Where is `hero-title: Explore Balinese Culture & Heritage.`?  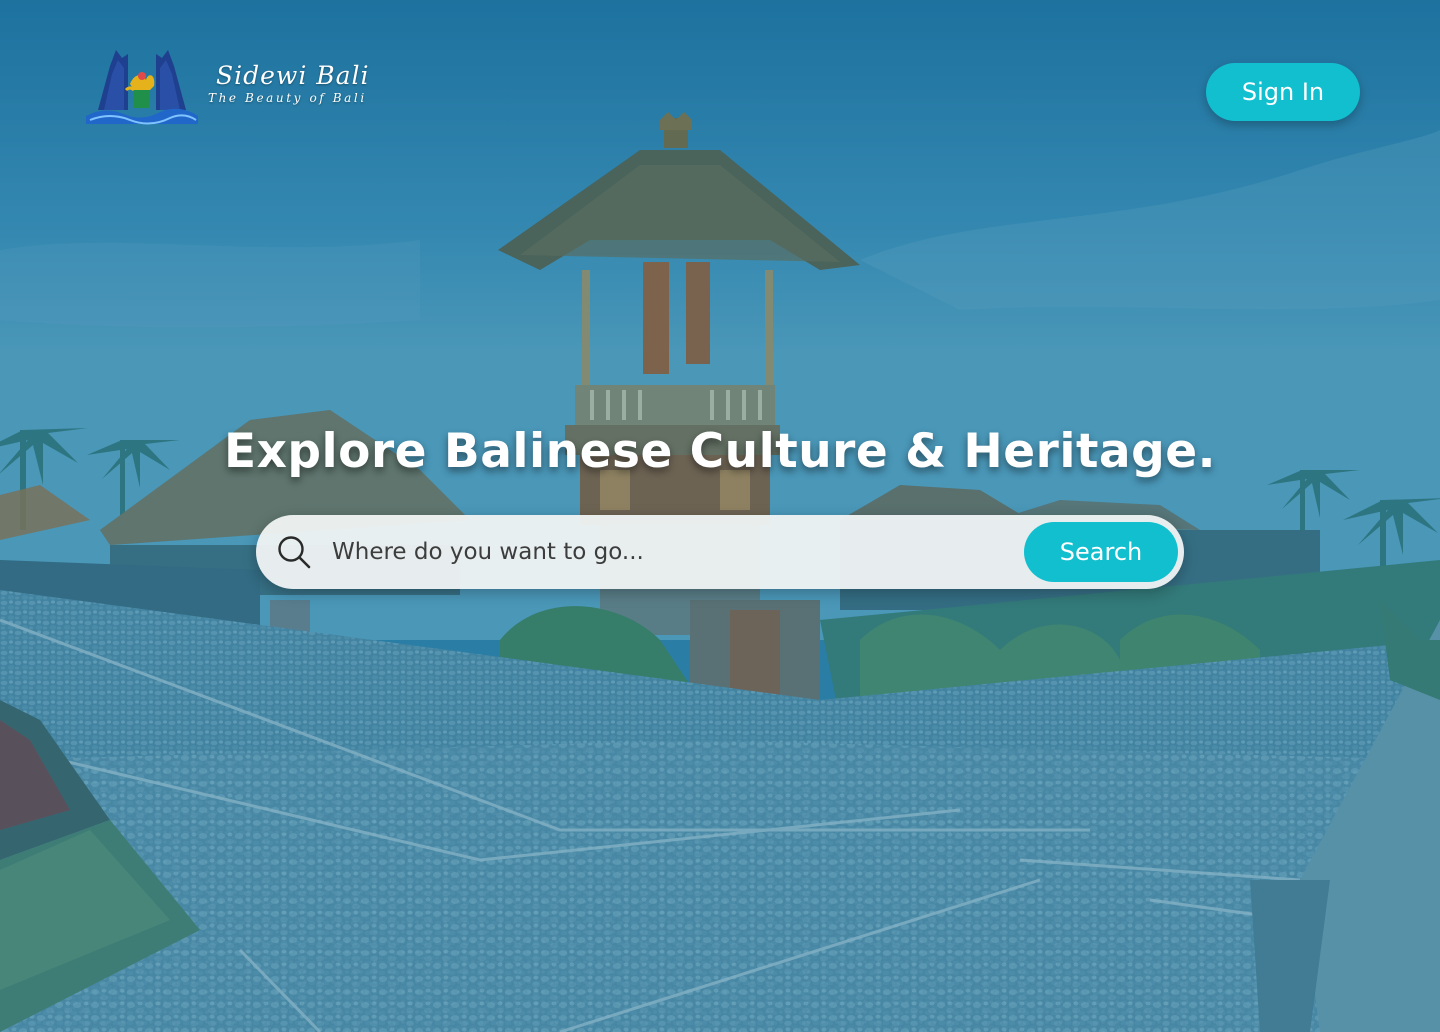 hero-title: Explore Balinese Culture & Heritage. is located at coordinates (719, 451).